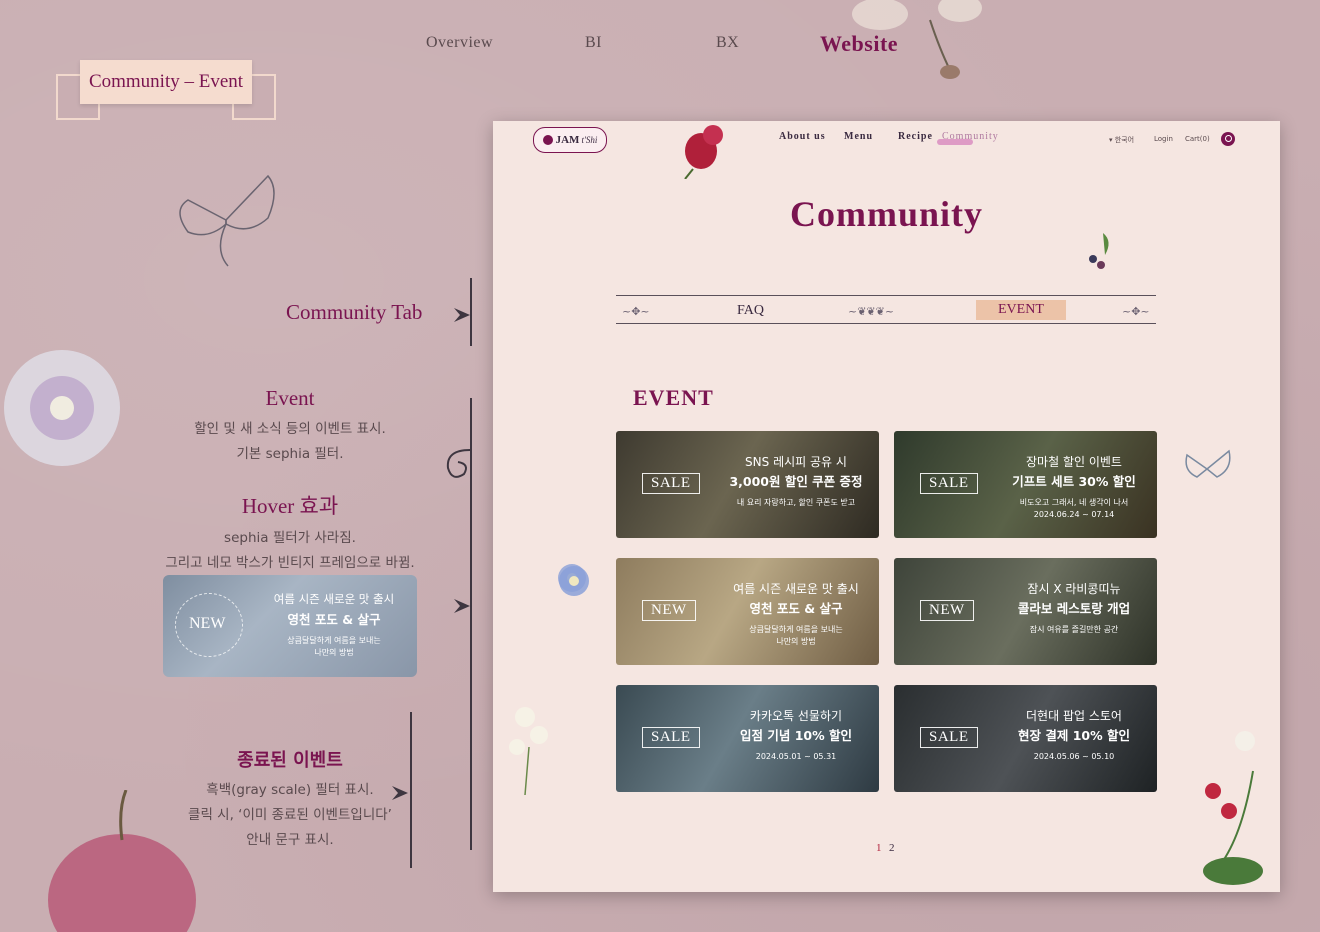  I want to click on hover-card-line1: 여름 시즌 새로운 맛 출시, so click(334, 599).